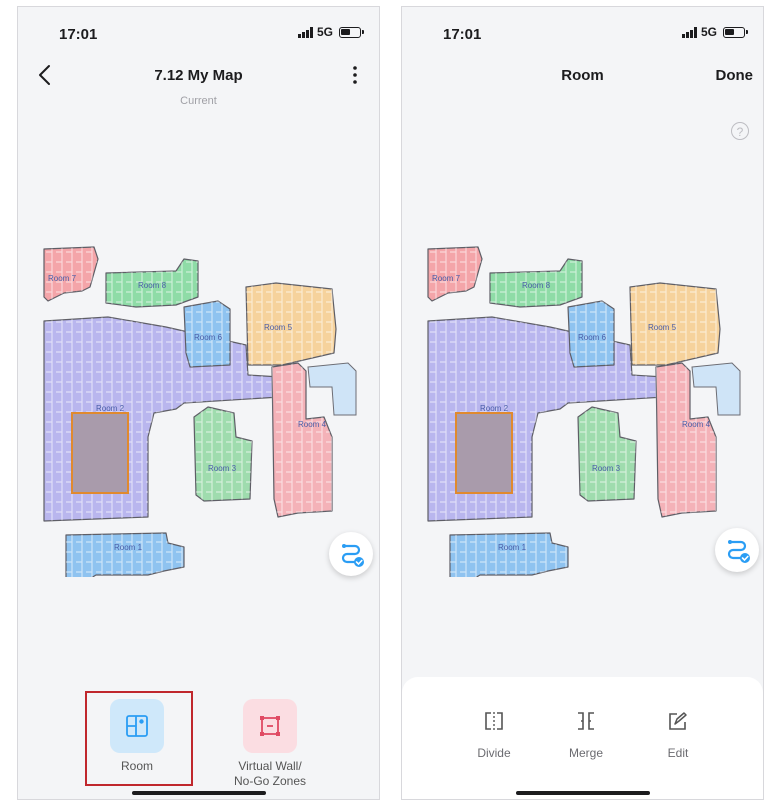  What do you see at coordinates (198, 75) in the screenshot?
I see `page-title: 7.12 My Map` at bounding box center [198, 75].